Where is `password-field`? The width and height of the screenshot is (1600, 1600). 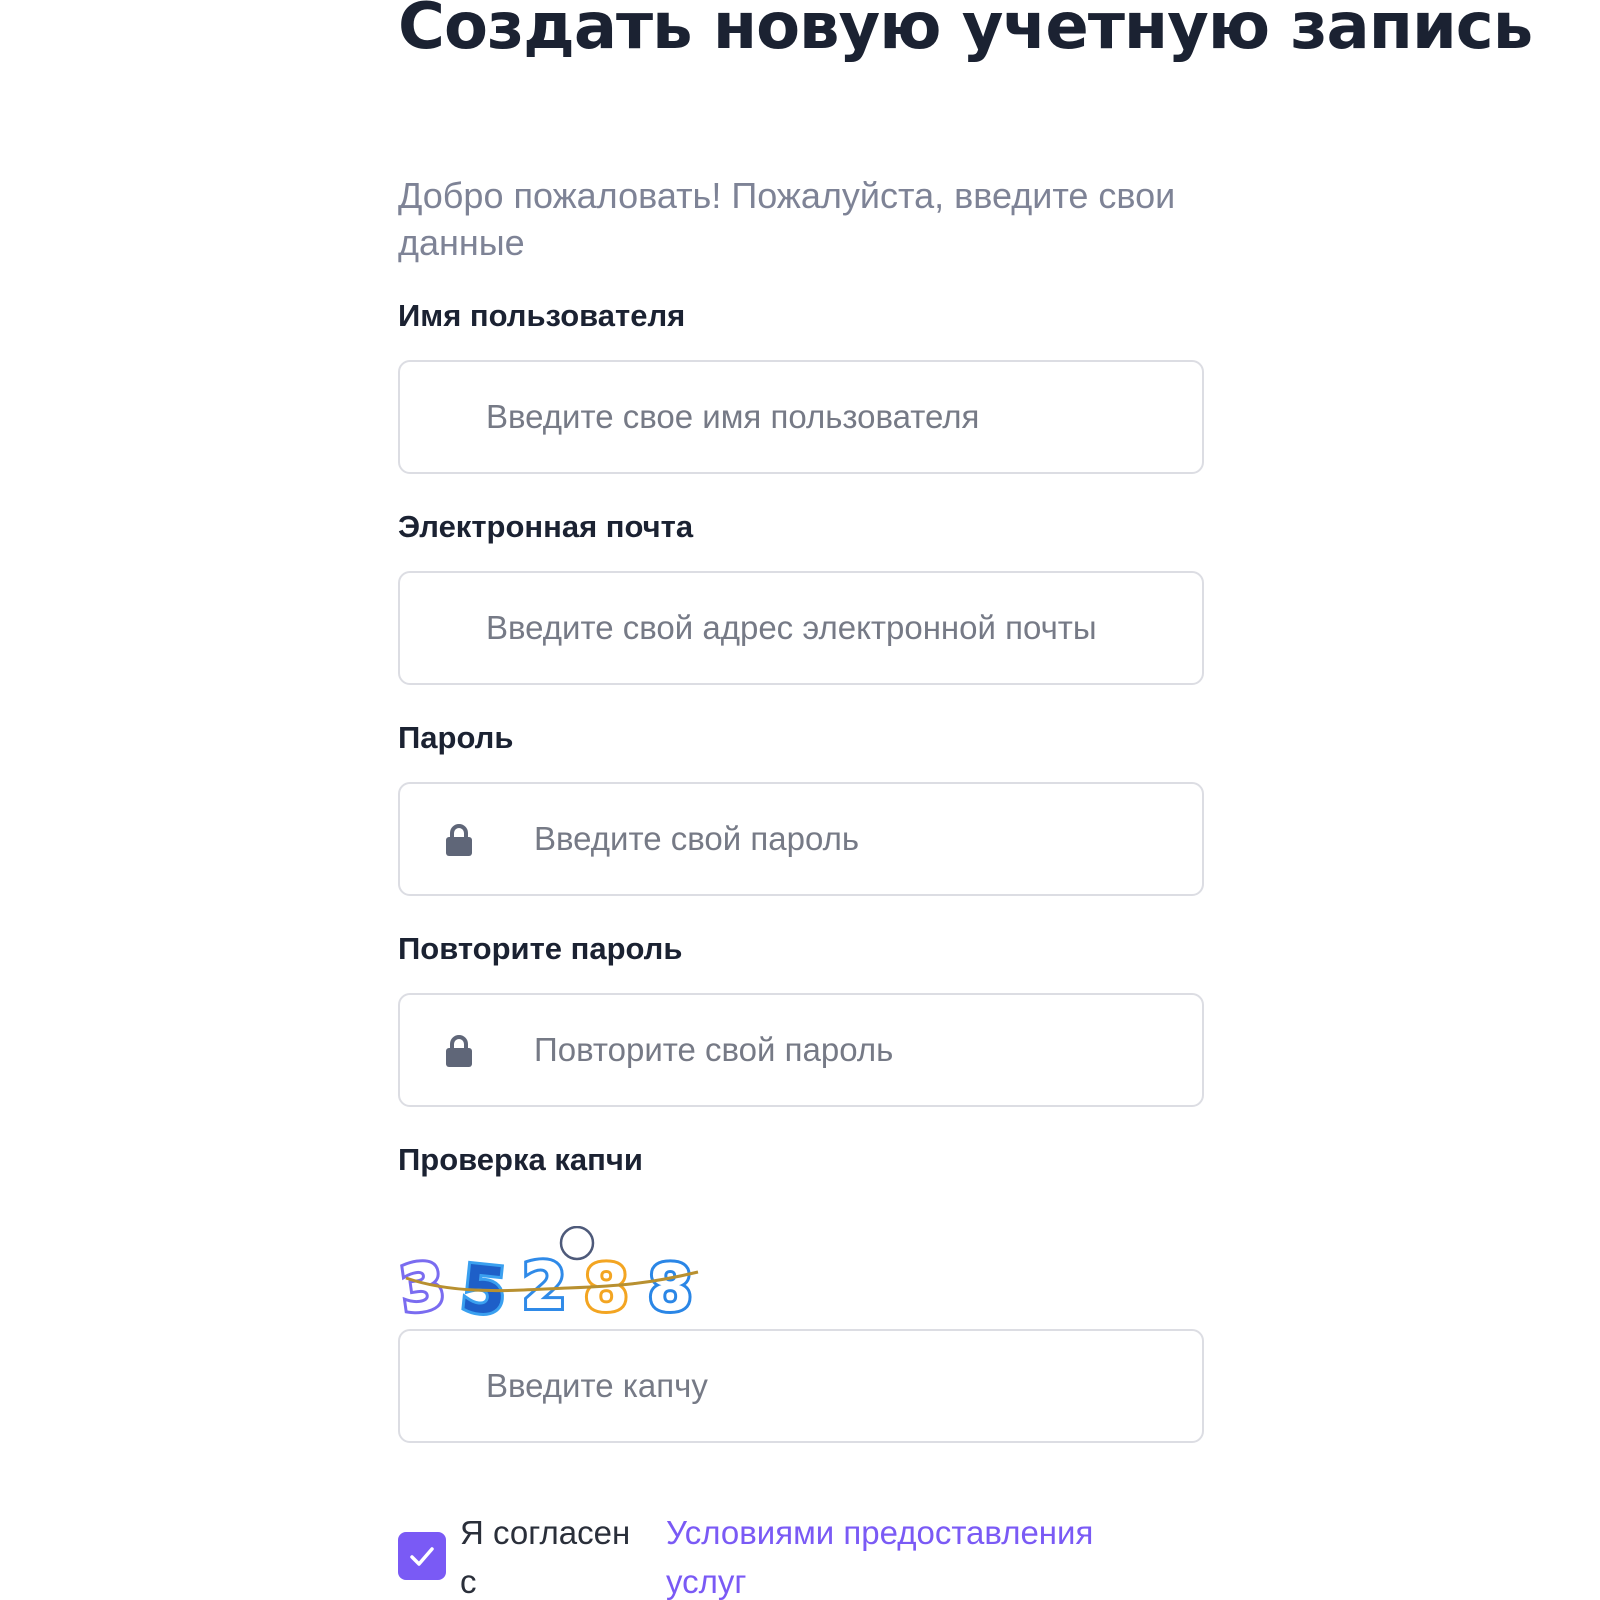 password-field is located at coordinates (801, 839).